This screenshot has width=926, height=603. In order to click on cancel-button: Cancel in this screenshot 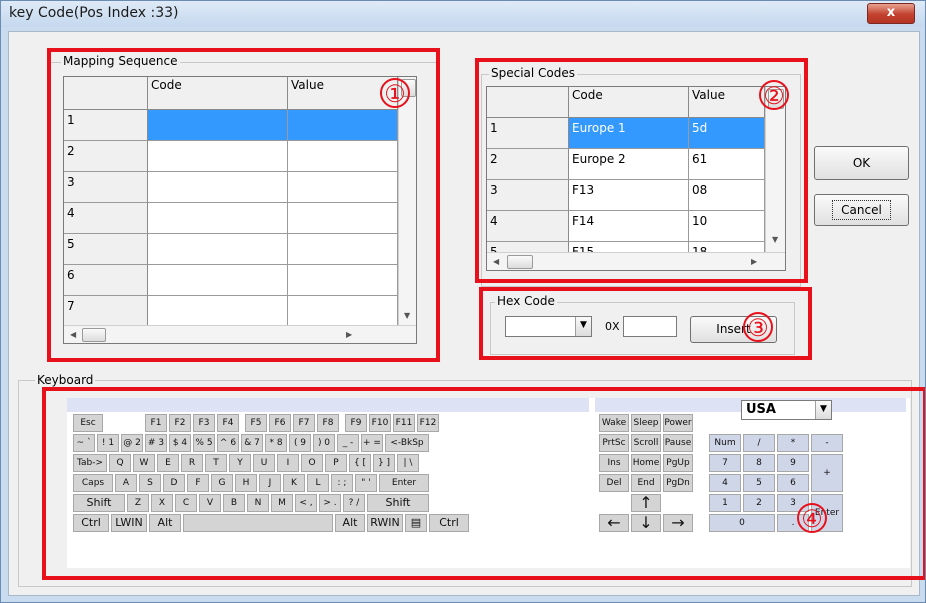, I will do `click(861, 210)`.